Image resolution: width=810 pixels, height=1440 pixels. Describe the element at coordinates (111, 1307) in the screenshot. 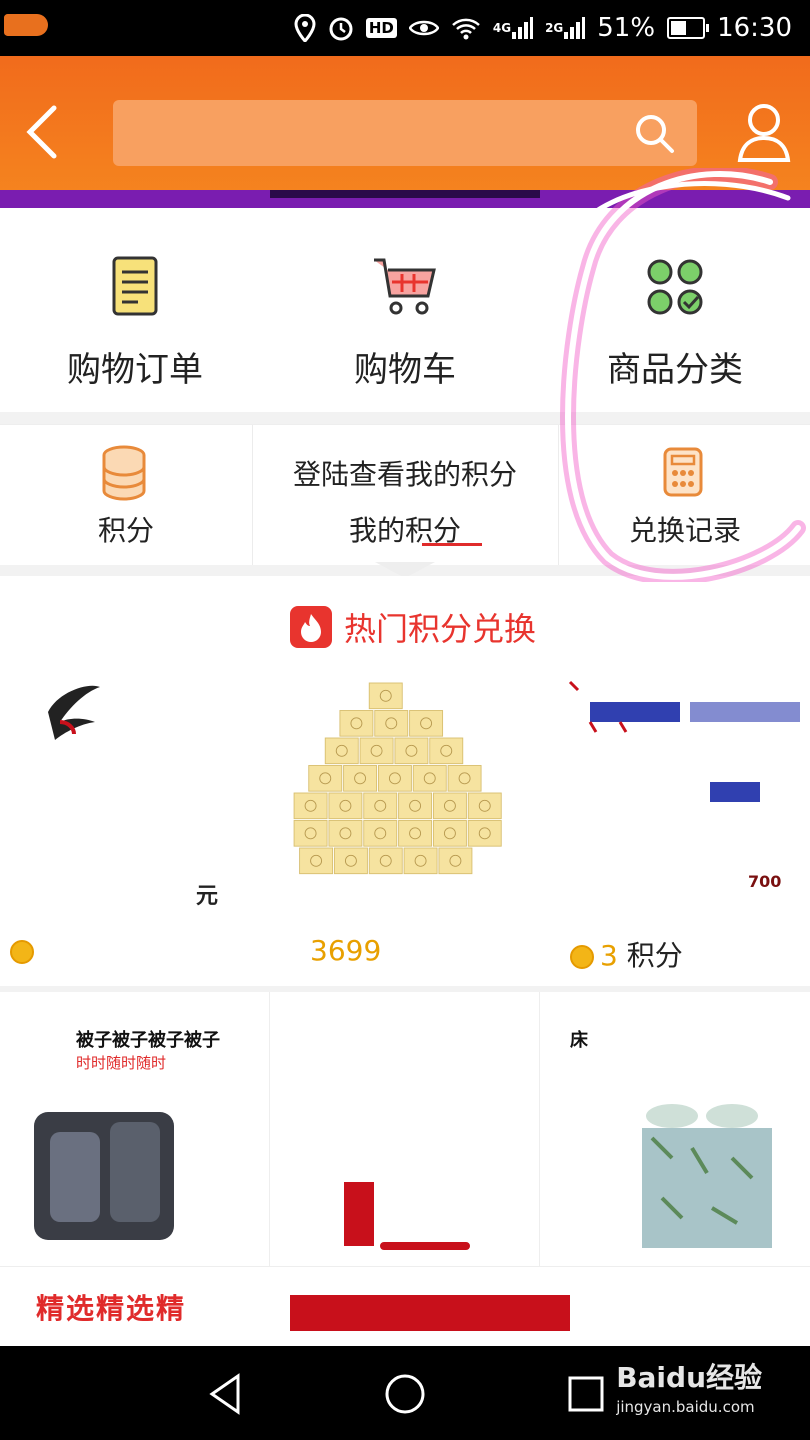

I see `featured-label: 精选精选精` at that location.